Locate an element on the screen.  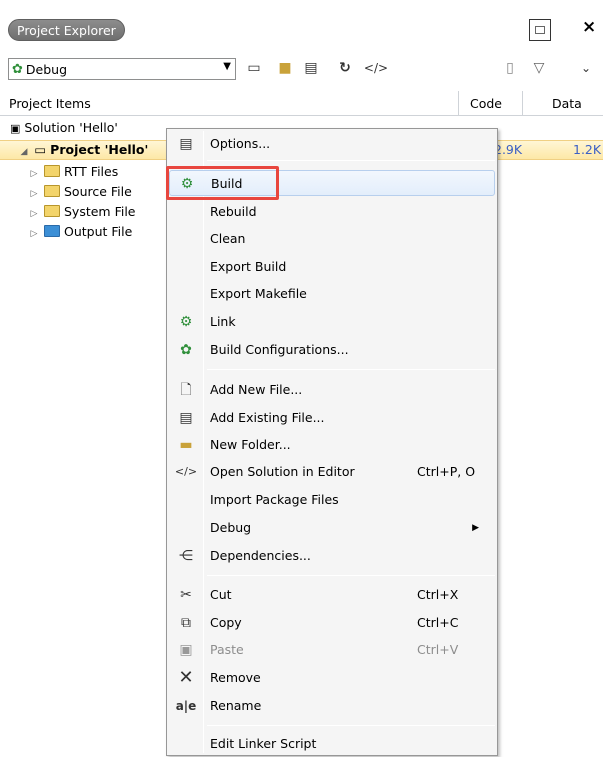
menu-item-copy: ⧉ Copy Ctrl+C is located at coordinates (332, 623).